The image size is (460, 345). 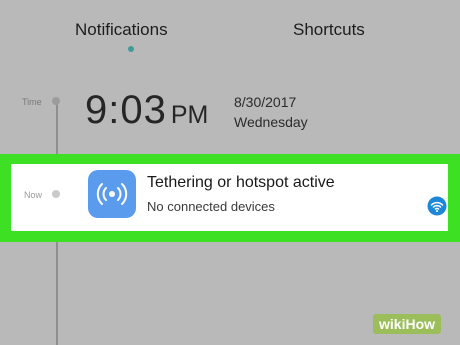 I want to click on wifi-icon, so click(x=437, y=206).